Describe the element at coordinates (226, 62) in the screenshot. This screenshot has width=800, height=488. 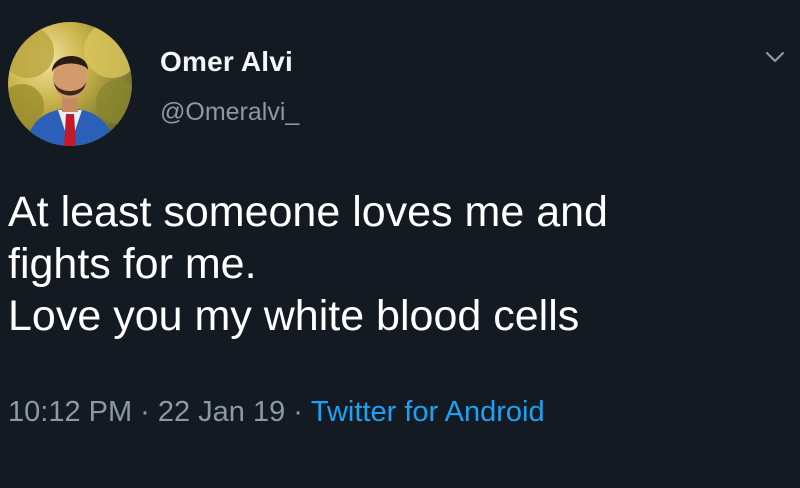
I see `display-name: Omer Alvi` at that location.